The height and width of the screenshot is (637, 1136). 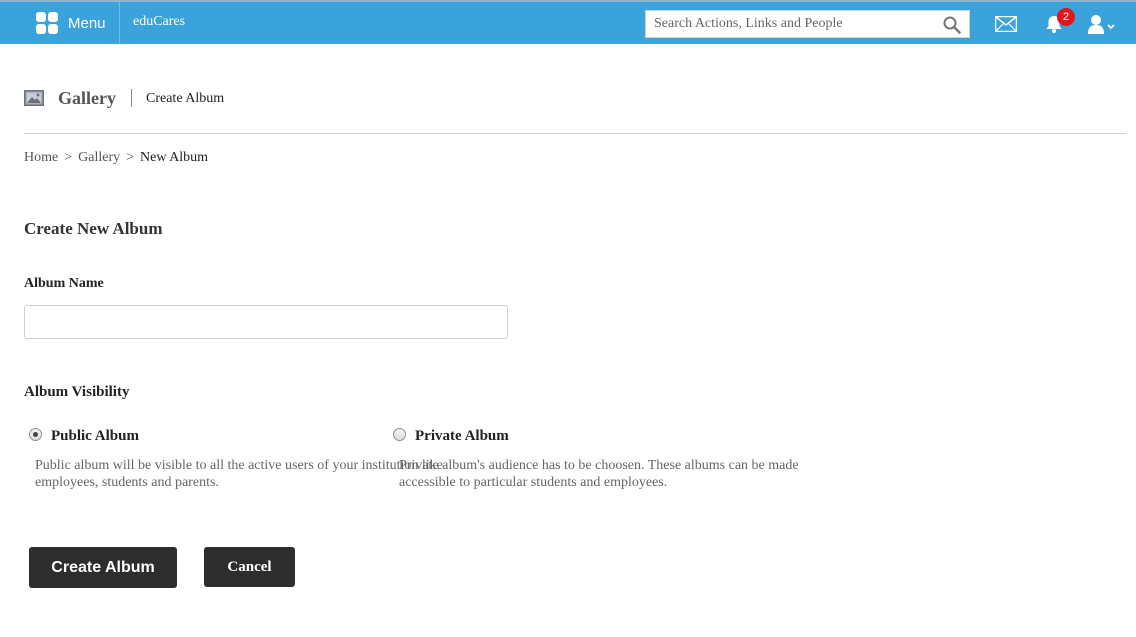 What do you see at coordinates (568, 22) in the screenshot?
I see `top-navigation-bar: Menu eduCares 2` at bounding box center [568, 22].